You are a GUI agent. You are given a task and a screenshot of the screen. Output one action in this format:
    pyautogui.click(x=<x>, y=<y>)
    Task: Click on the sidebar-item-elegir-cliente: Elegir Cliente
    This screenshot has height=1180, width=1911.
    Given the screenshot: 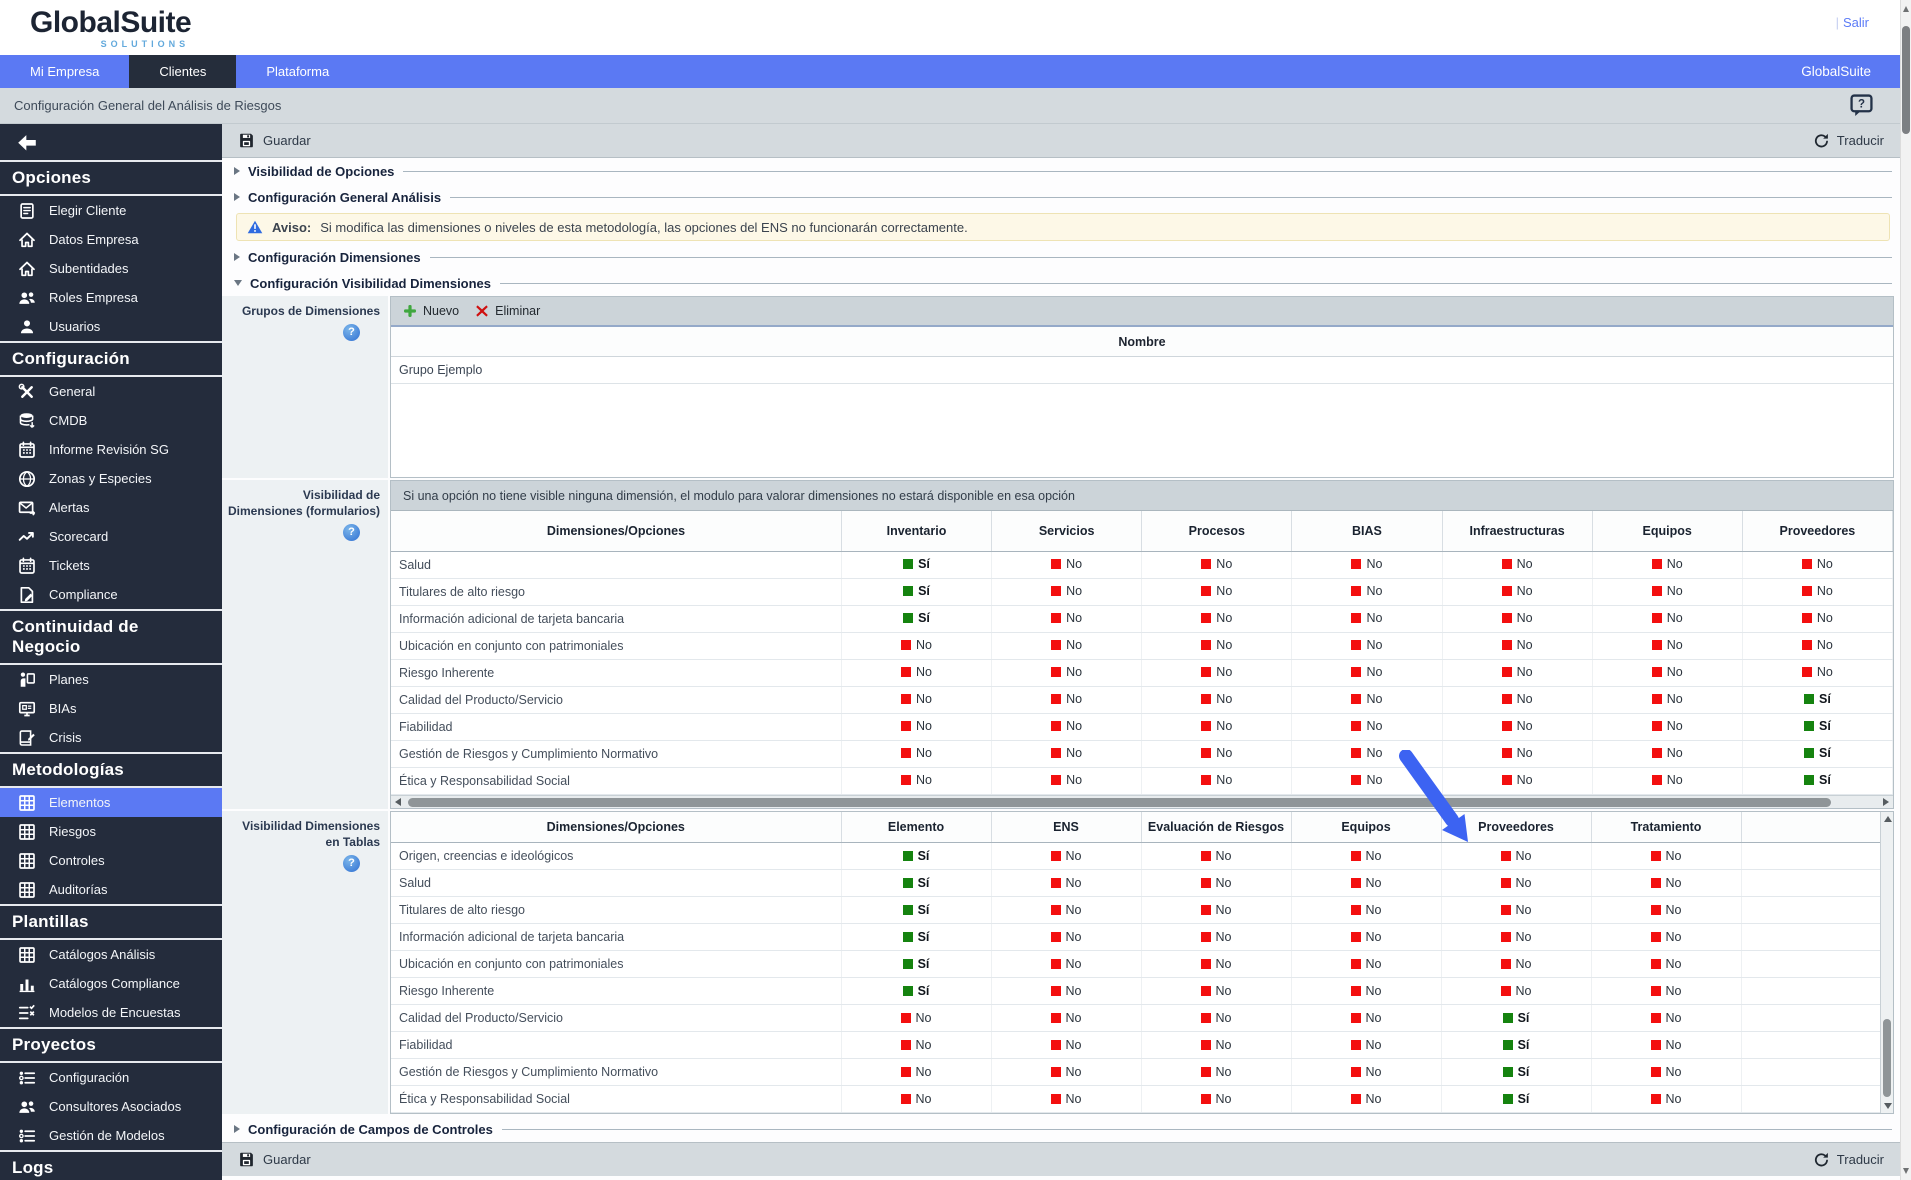 What is the action you would take?
    pyautogui.click(x=111, y=210)
    